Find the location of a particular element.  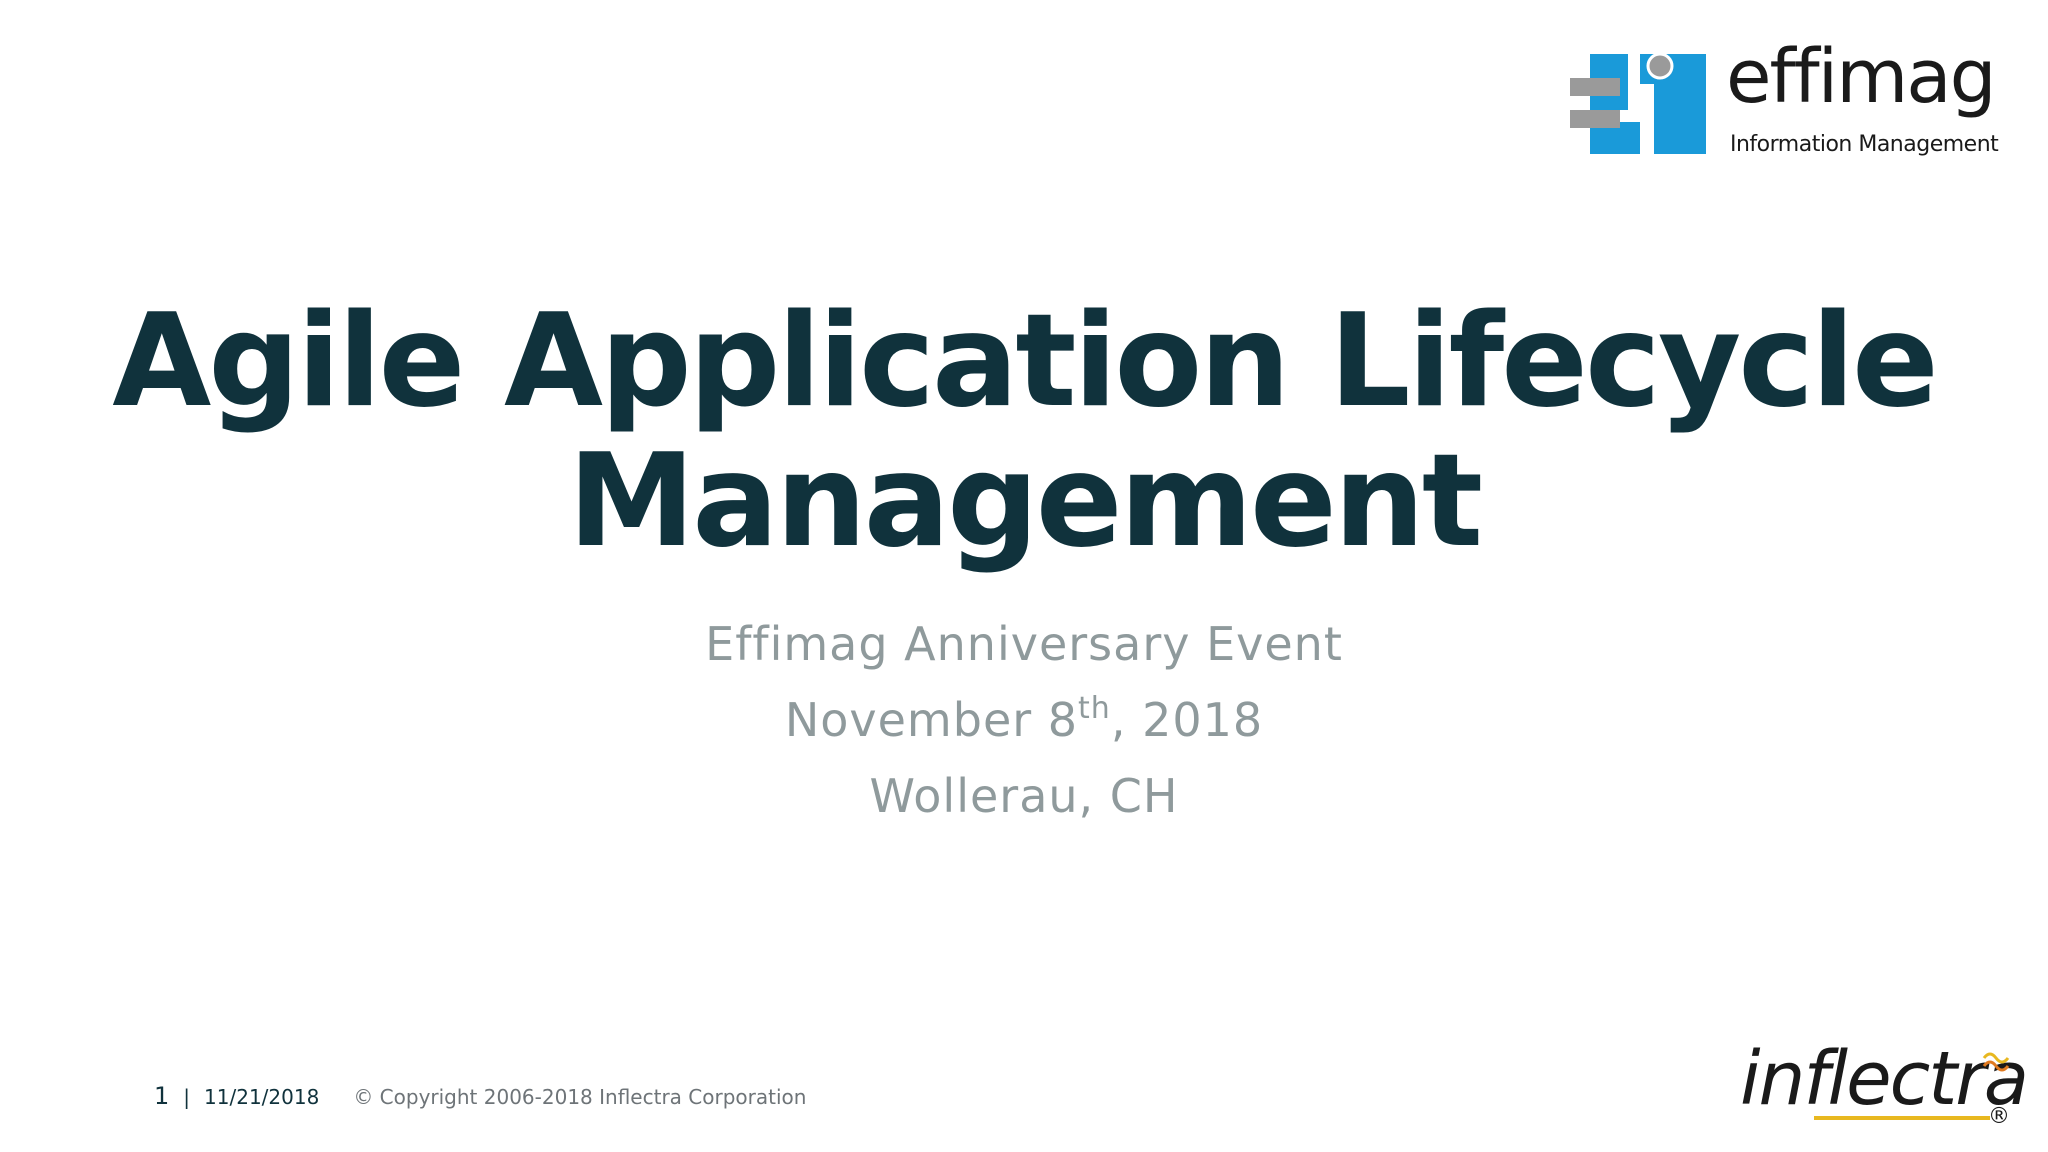

effimag-tagline: Information Management is located at coordinates (1864, 144).